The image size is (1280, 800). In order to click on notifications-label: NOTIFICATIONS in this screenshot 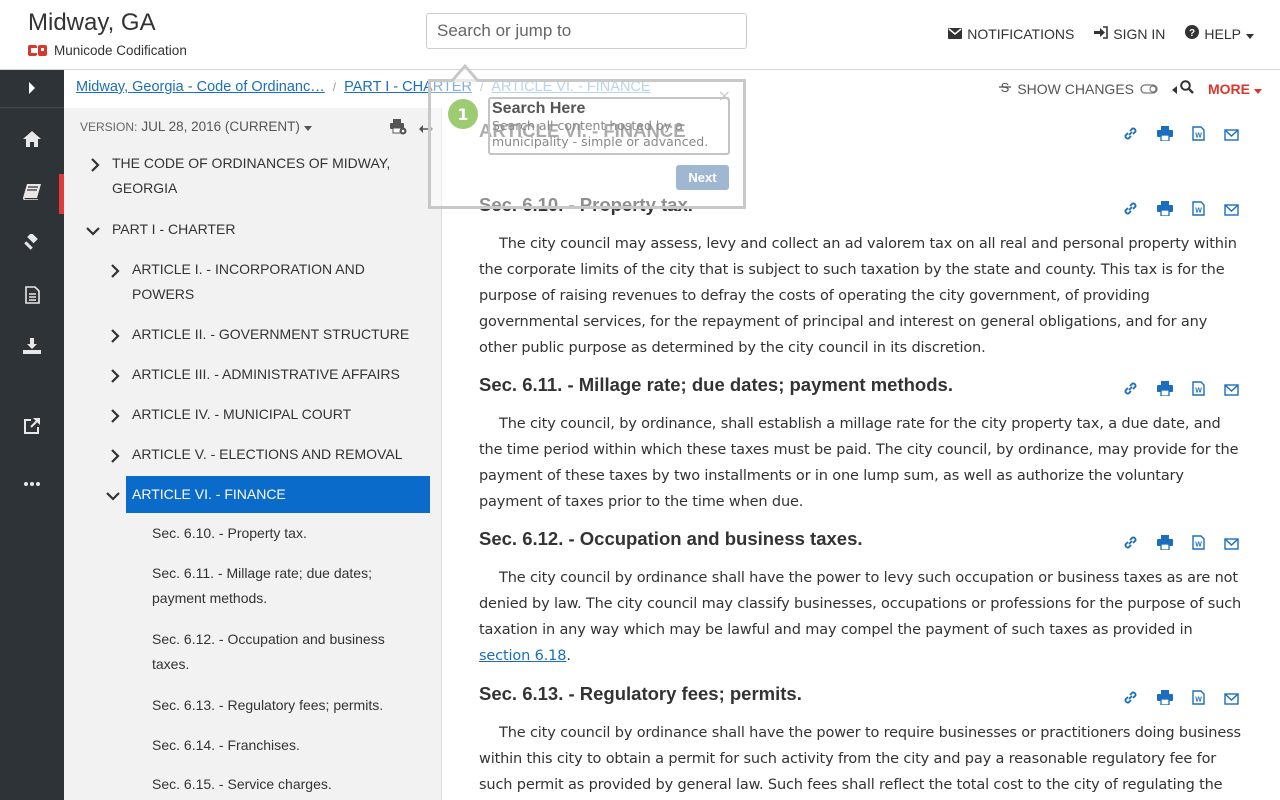, I will do `click(1021, 33)`.